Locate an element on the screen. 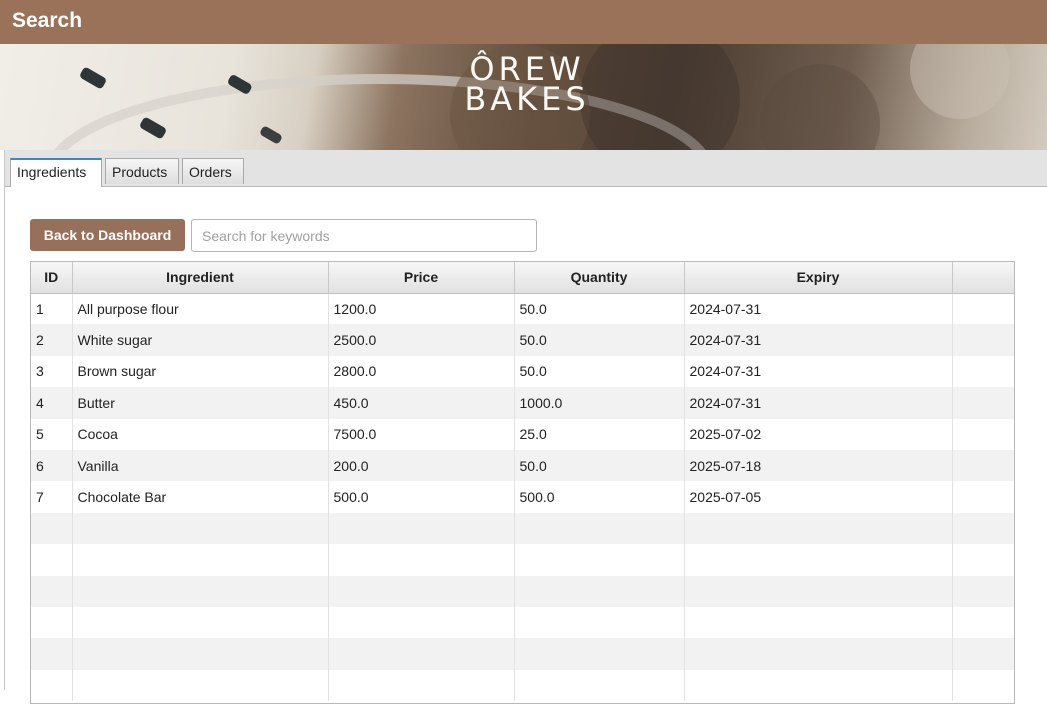  cell-price: 200.0 is located at coordinates (421, 465).